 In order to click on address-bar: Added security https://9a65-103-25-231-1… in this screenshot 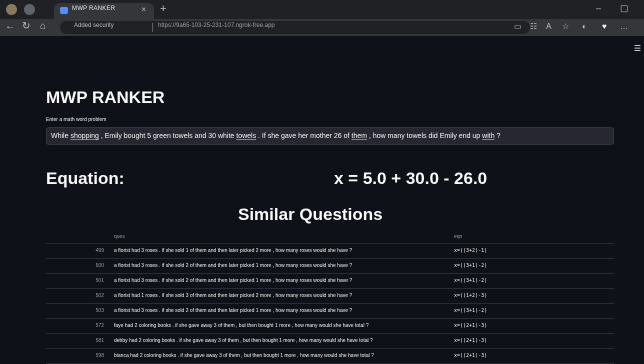, I will do `click(295, 27)`.